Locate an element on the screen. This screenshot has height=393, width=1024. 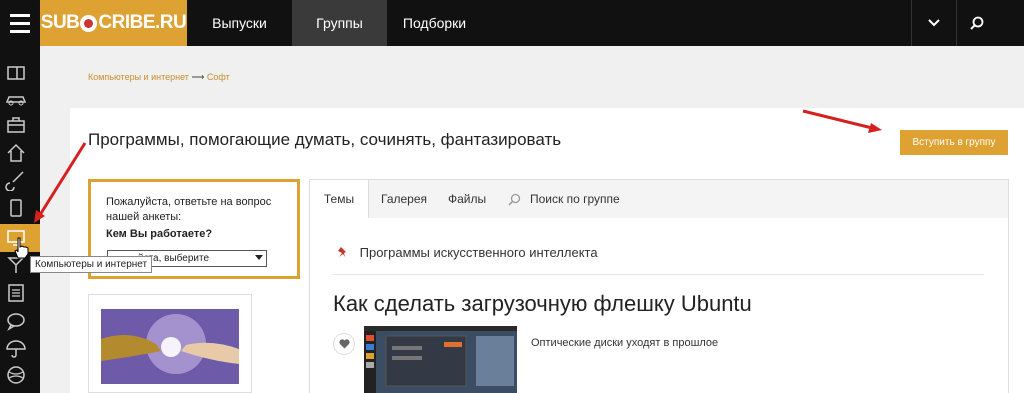
umbrella-icon is located at coordinates (16, 349).